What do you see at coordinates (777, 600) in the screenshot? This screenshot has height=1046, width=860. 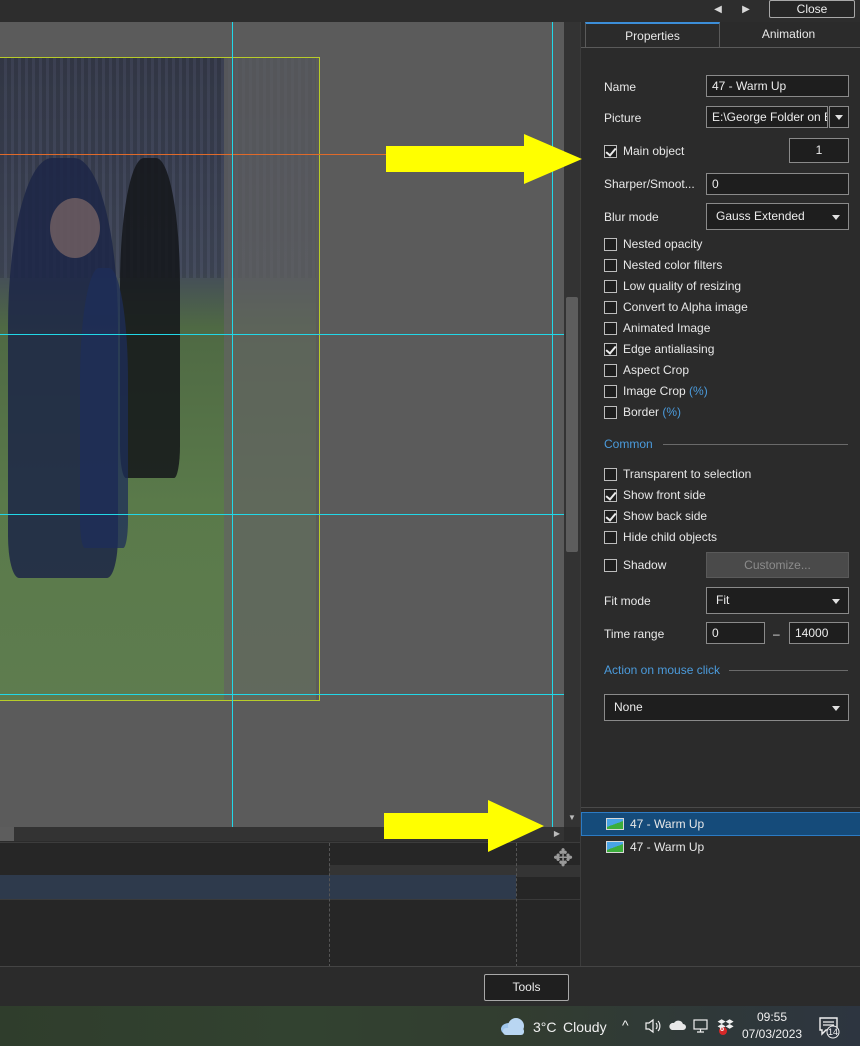 I see `fit-mode-select: Fit` at bounding box center [777, 600].